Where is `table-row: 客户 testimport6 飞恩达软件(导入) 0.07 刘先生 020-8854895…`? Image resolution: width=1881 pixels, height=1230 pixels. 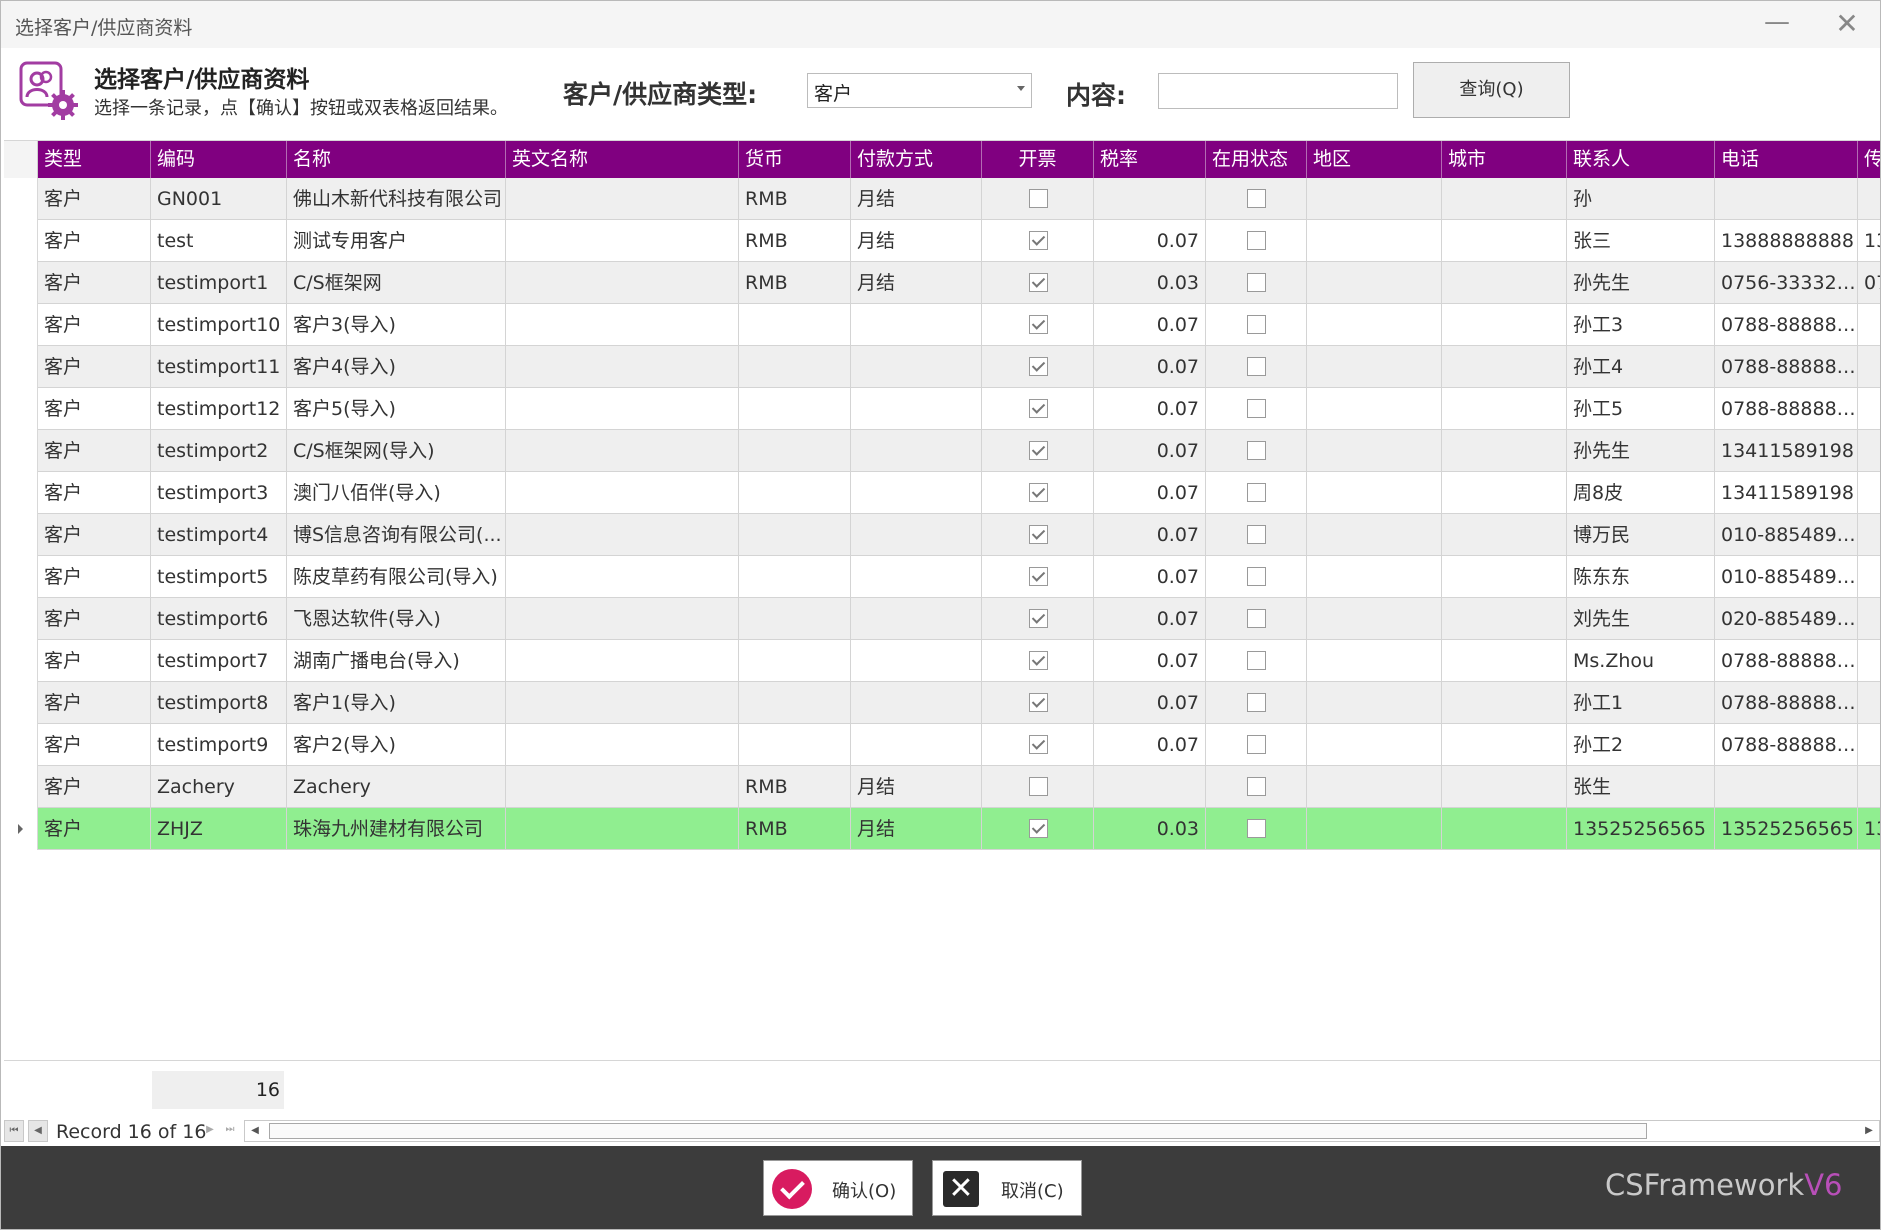 table-row: 客户 testimport6 飞恩达软件(导入) 0.07 刘先生 020-8854895… is located at coordinates (942, 619).